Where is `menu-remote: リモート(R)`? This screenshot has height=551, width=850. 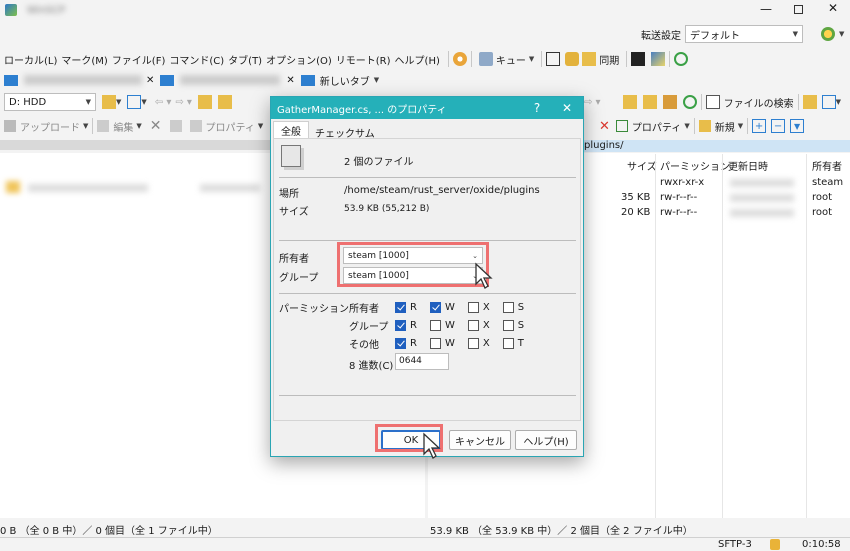
menu-remote: リモート(R) is located at coordinates (365, 59).